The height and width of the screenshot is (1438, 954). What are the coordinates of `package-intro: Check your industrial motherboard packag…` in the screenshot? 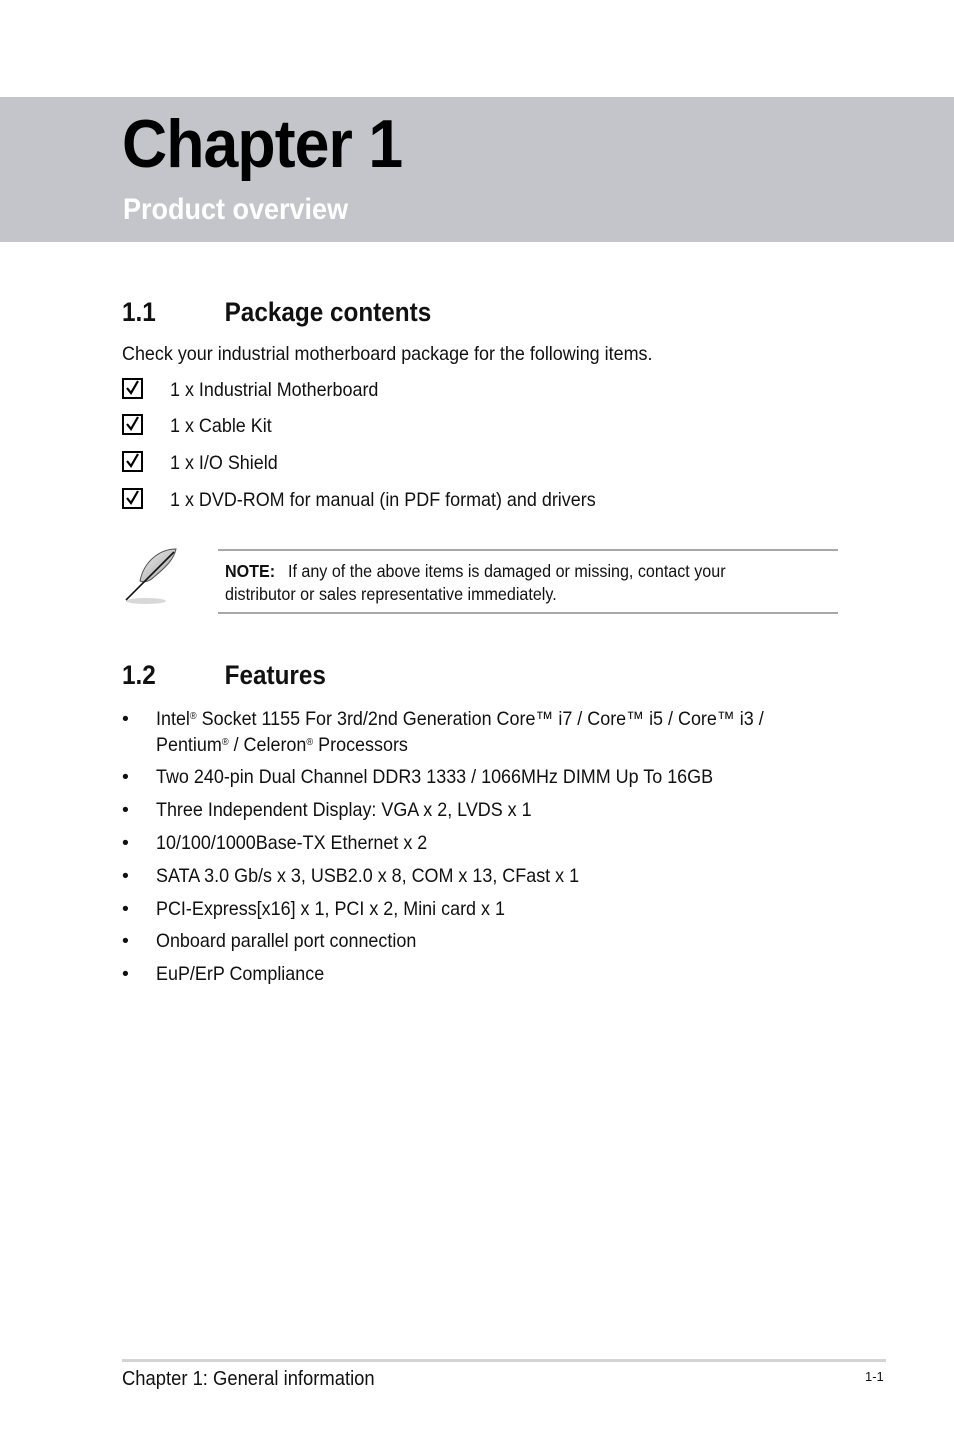 It's located at (387, 354).